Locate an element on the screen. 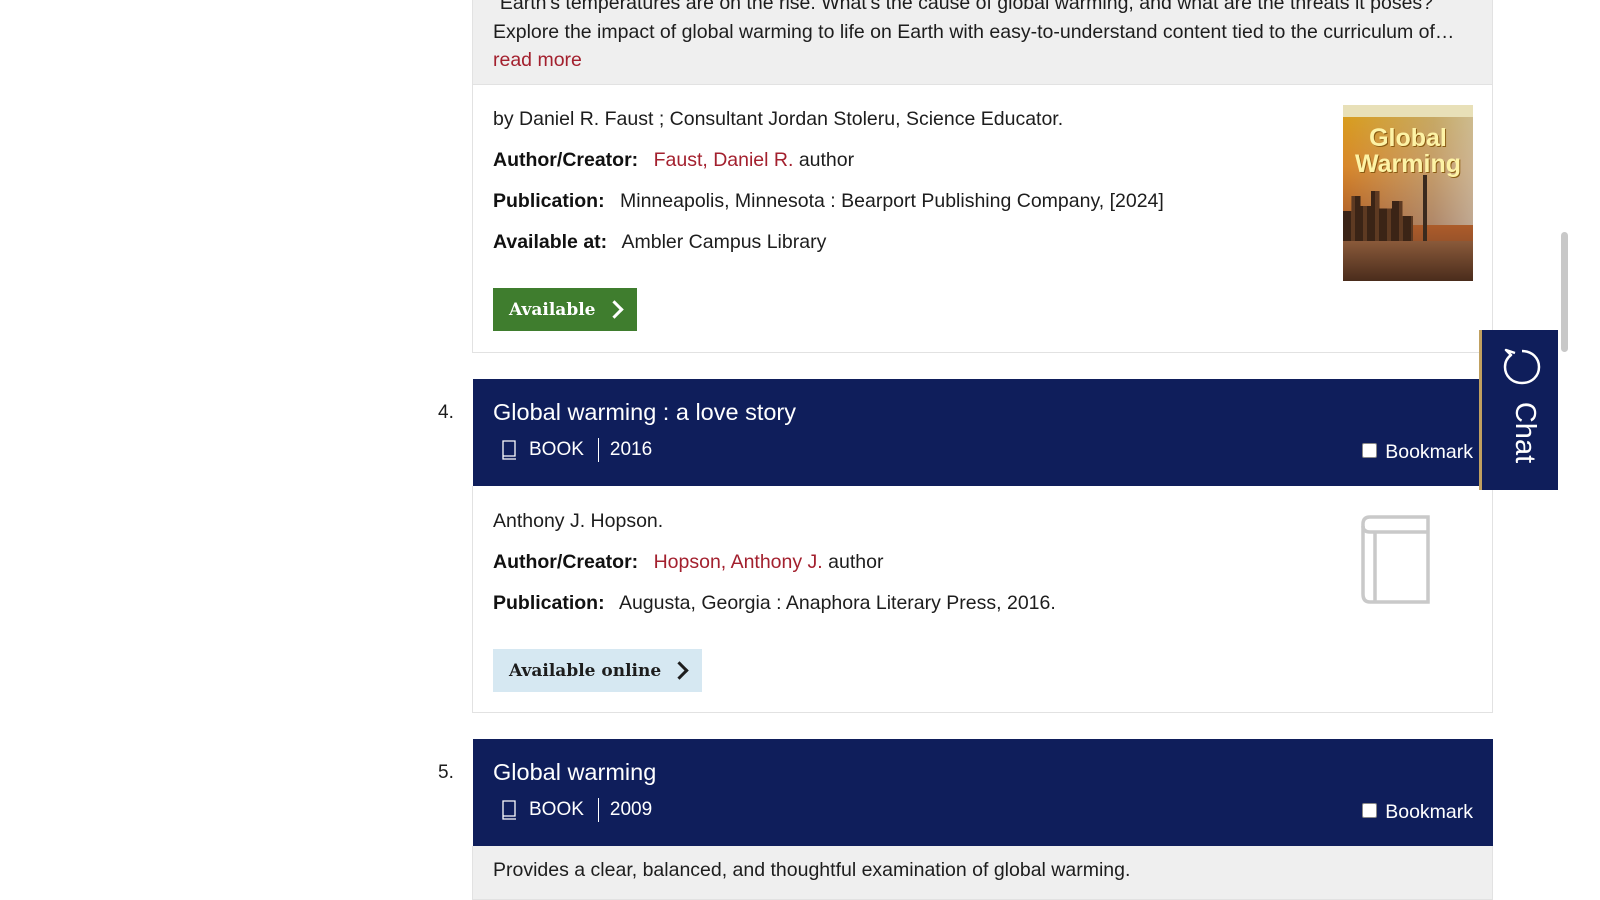  chat-label: Chat is located at coordinates (1525, 432).